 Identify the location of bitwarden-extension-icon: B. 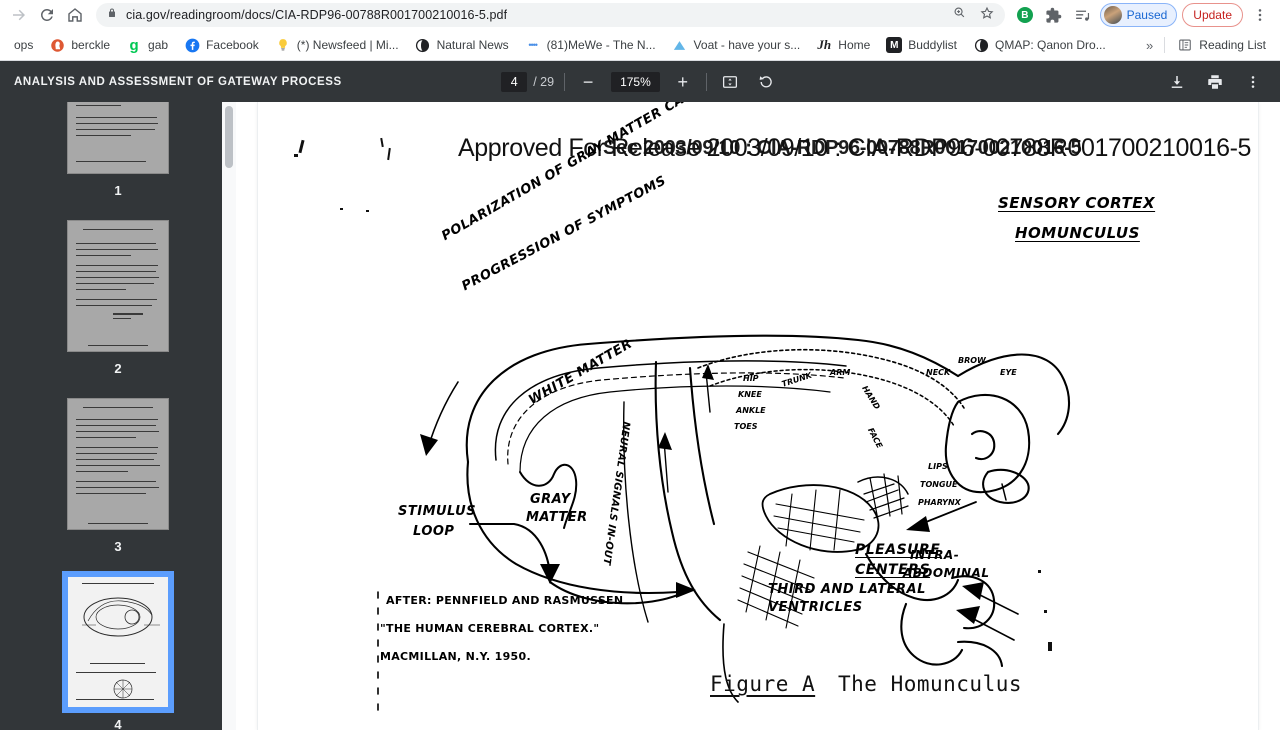
(1025, 15).